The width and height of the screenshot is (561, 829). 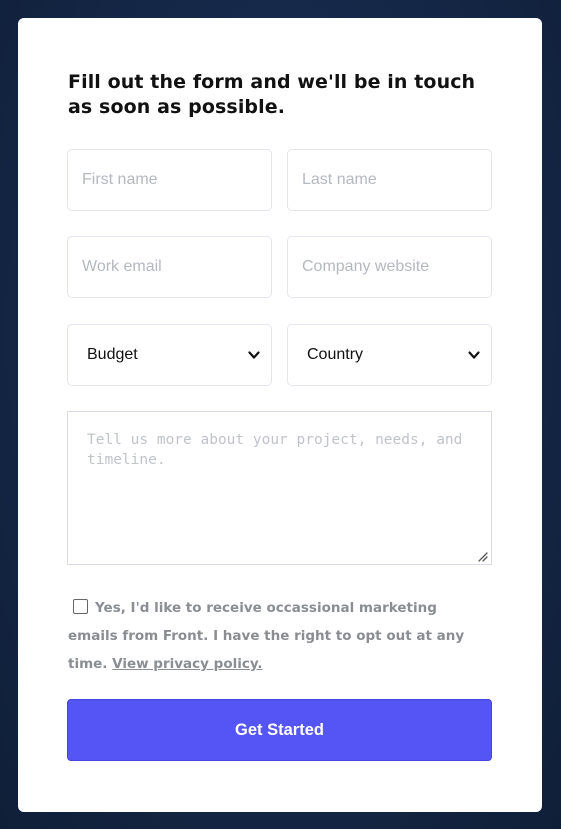 What do you see at coordinates (169, 180) in the screenshot?
I see `first-name-input` at bounding box center [169, 180].